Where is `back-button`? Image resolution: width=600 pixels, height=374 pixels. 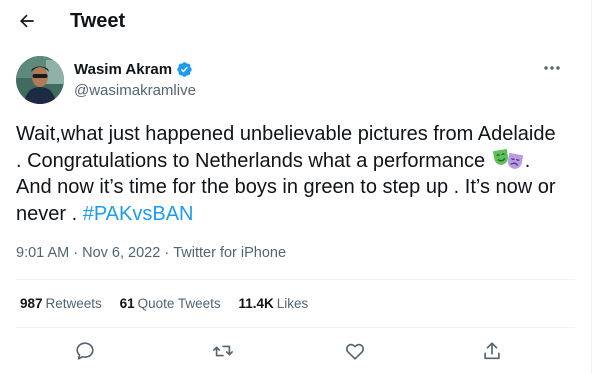
back-button is located at coordinates (27, 21).